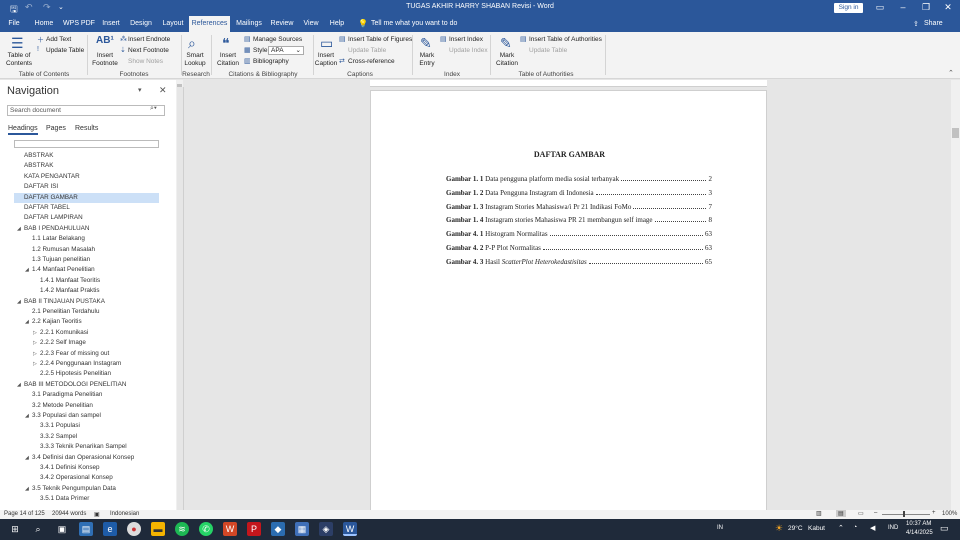 The image size is (960, 540). Describe the element at coordinates (134, 529) in the screenshot. I see `chrome-icon: ●` at that location.